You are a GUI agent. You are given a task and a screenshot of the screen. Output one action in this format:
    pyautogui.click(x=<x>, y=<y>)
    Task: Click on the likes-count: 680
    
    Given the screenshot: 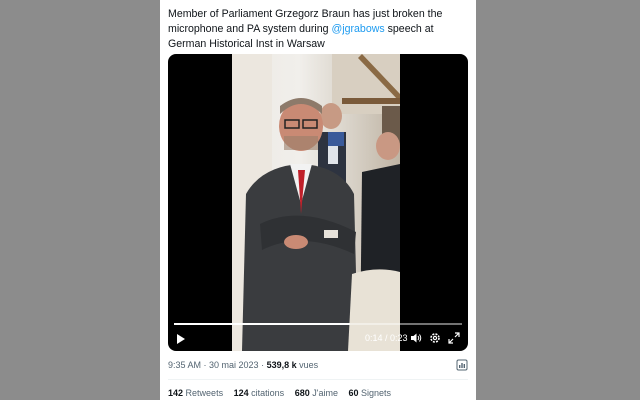 What is the action you would take?
    pyautogui.click(x=302, y=393)
    